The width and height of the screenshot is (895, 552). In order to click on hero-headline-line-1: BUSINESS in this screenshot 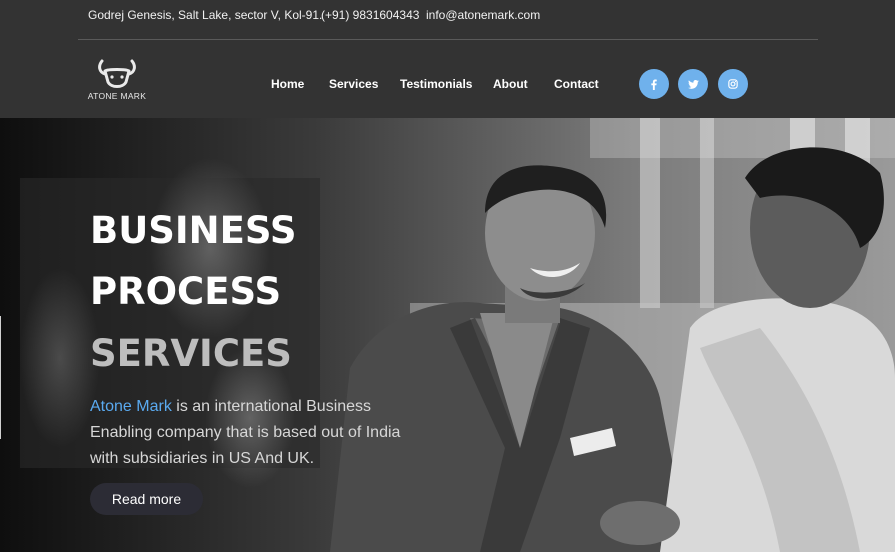, I will do `click(193, 230)`.